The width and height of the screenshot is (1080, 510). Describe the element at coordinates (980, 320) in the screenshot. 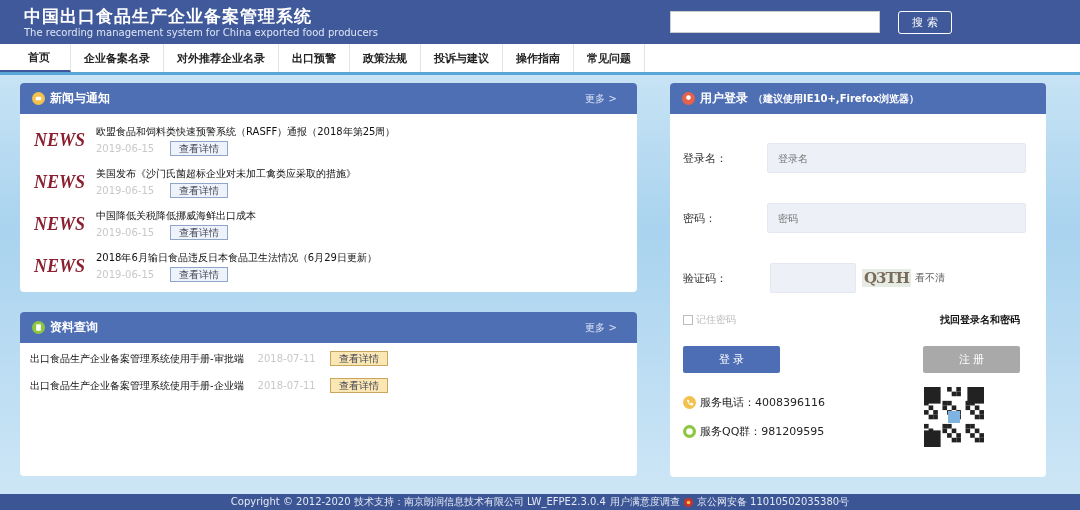

I see `recover-link: 找回登录名和密码` at that location.